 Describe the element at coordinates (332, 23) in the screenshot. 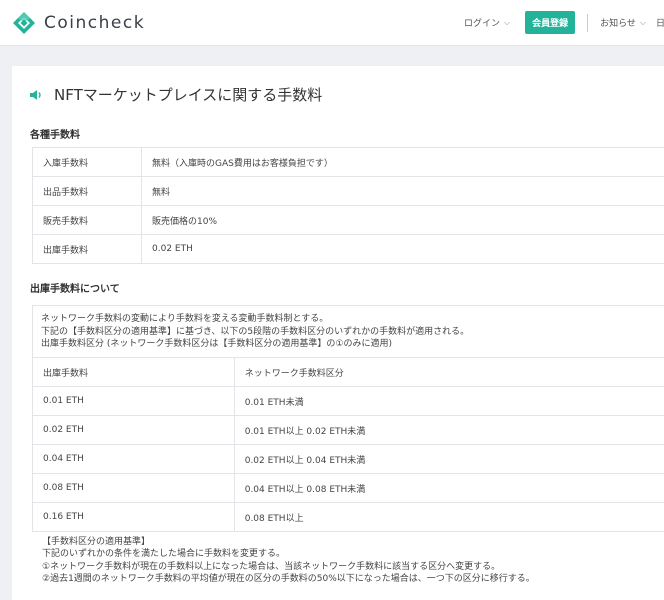

I see `site-header: Coincheck ログイン ⌵ 会員登録 お知らせ ⌵ 日本語` at that location.